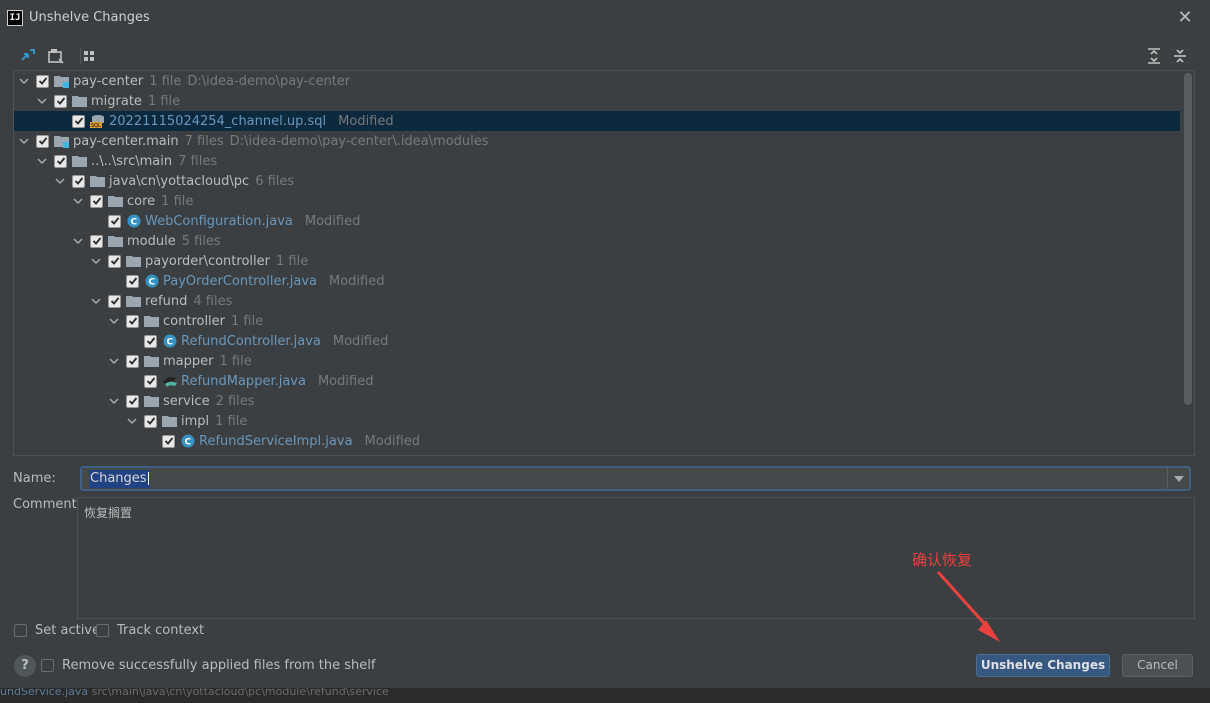 The image size is (1210, 703). I want to click on title-bar: IJ Unshelve Changes ✕, so click(605, 18).